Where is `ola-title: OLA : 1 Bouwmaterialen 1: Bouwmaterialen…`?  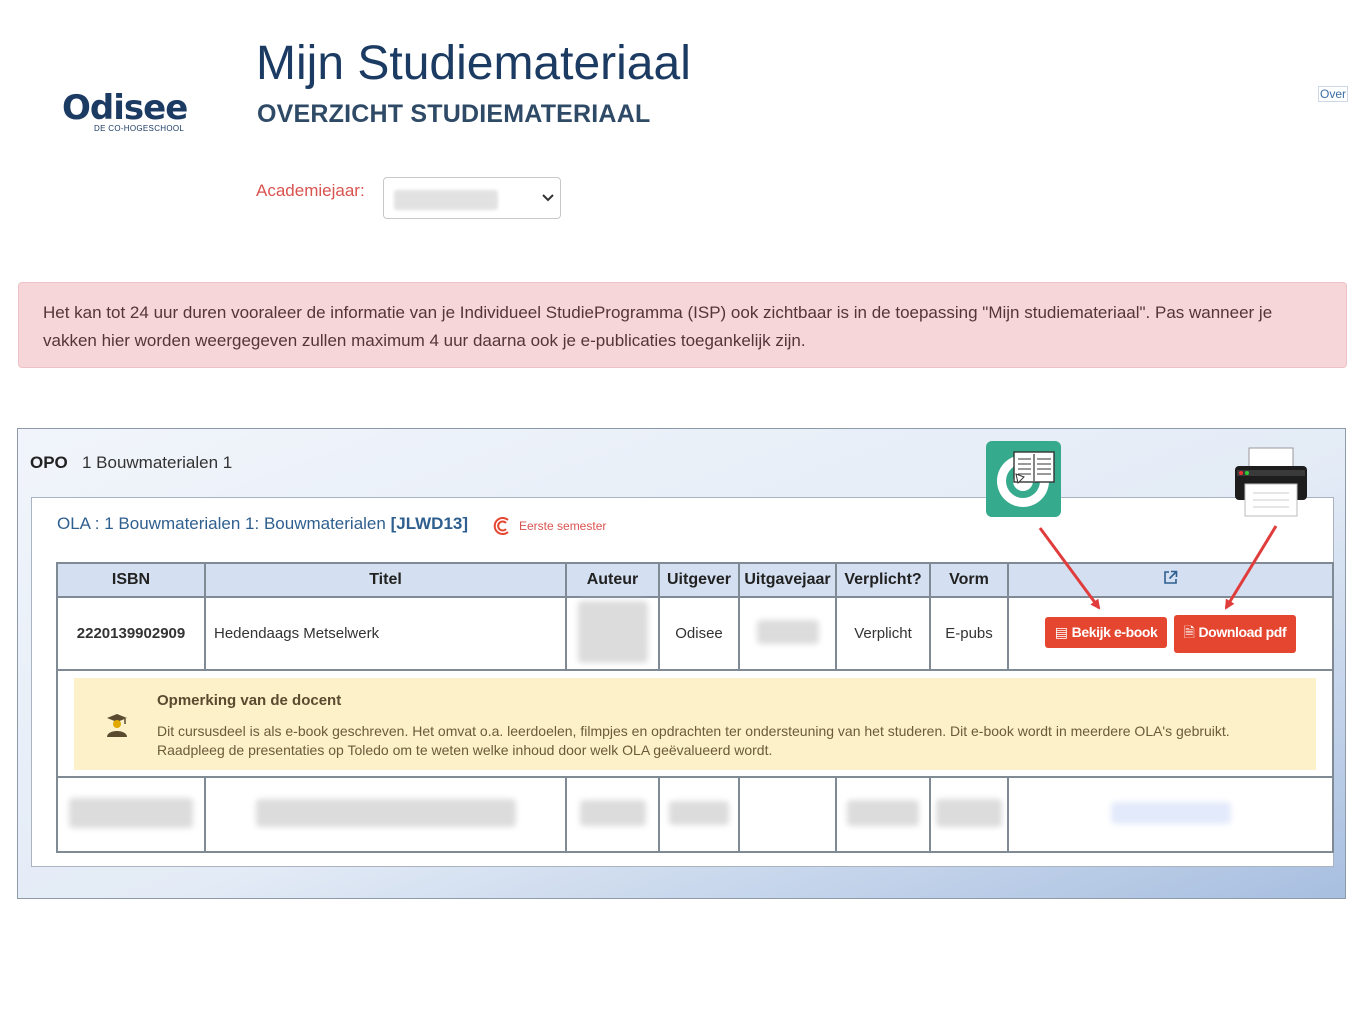 ola-title: OLA : 1 Bouwmaterialen 1: Bouwmaterialen… is located at coordinates (262, 524).